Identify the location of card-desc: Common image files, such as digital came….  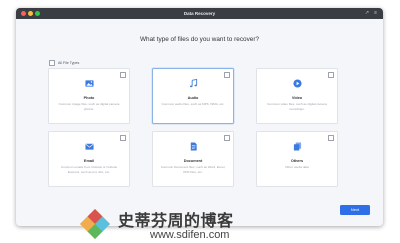
(89, 106).